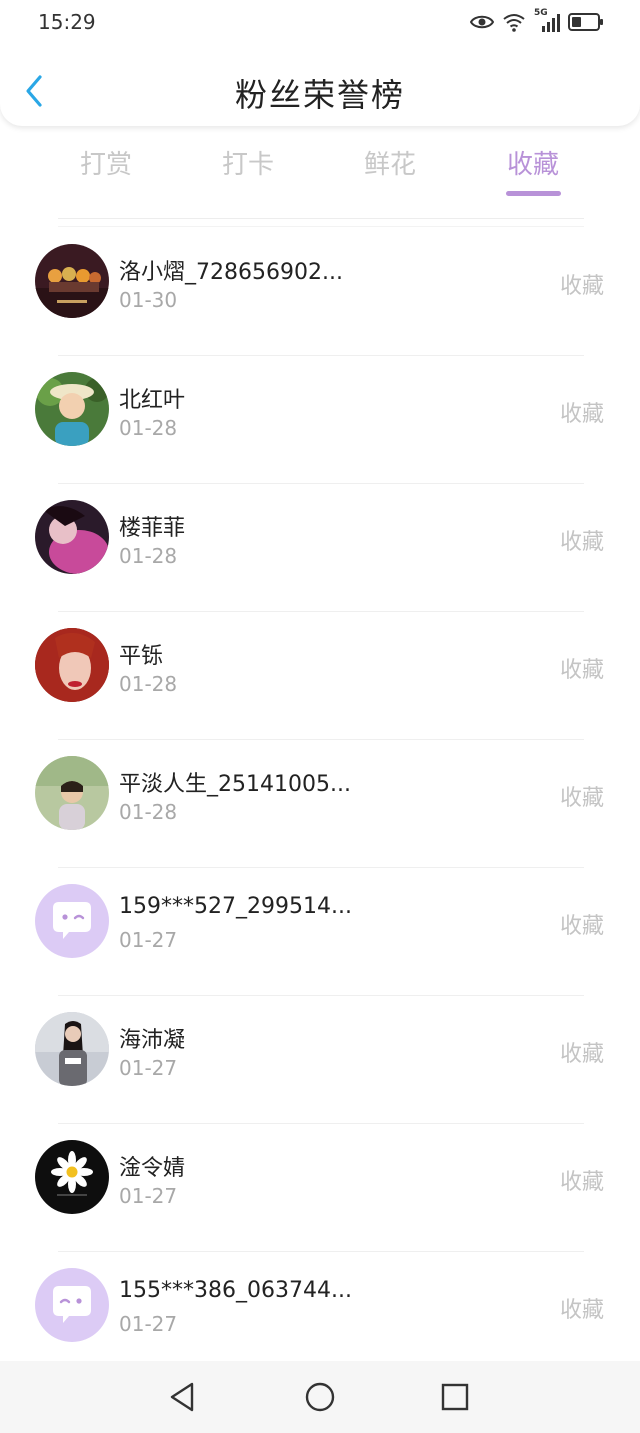 This screenshot has height=1433, width=640. I want to click on back-triangle-icon, so click(182, 1397).